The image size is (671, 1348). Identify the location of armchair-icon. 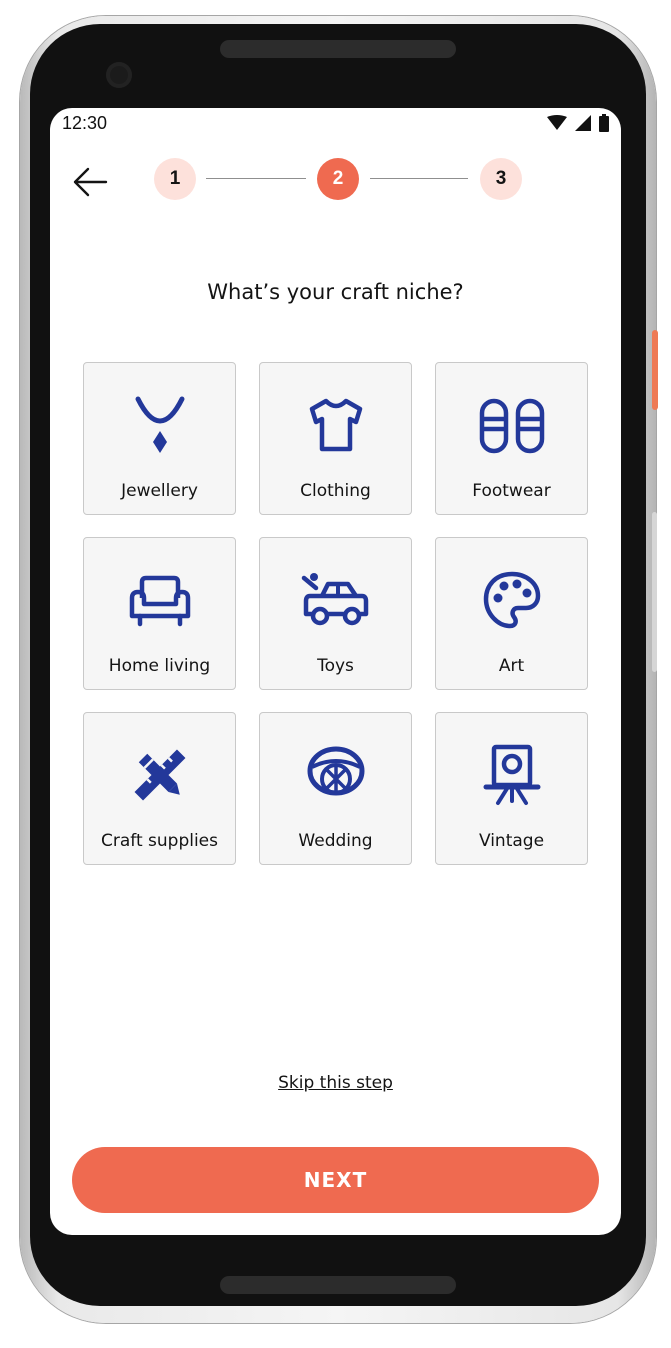
(159, 601).